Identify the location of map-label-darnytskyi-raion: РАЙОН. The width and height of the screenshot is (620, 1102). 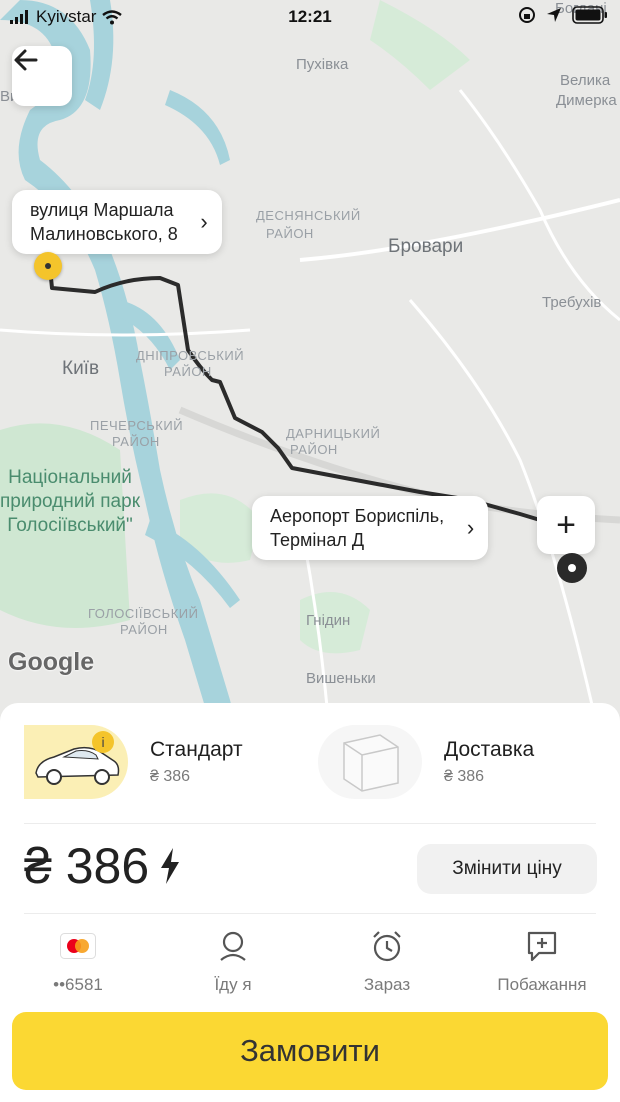
(314, 449).